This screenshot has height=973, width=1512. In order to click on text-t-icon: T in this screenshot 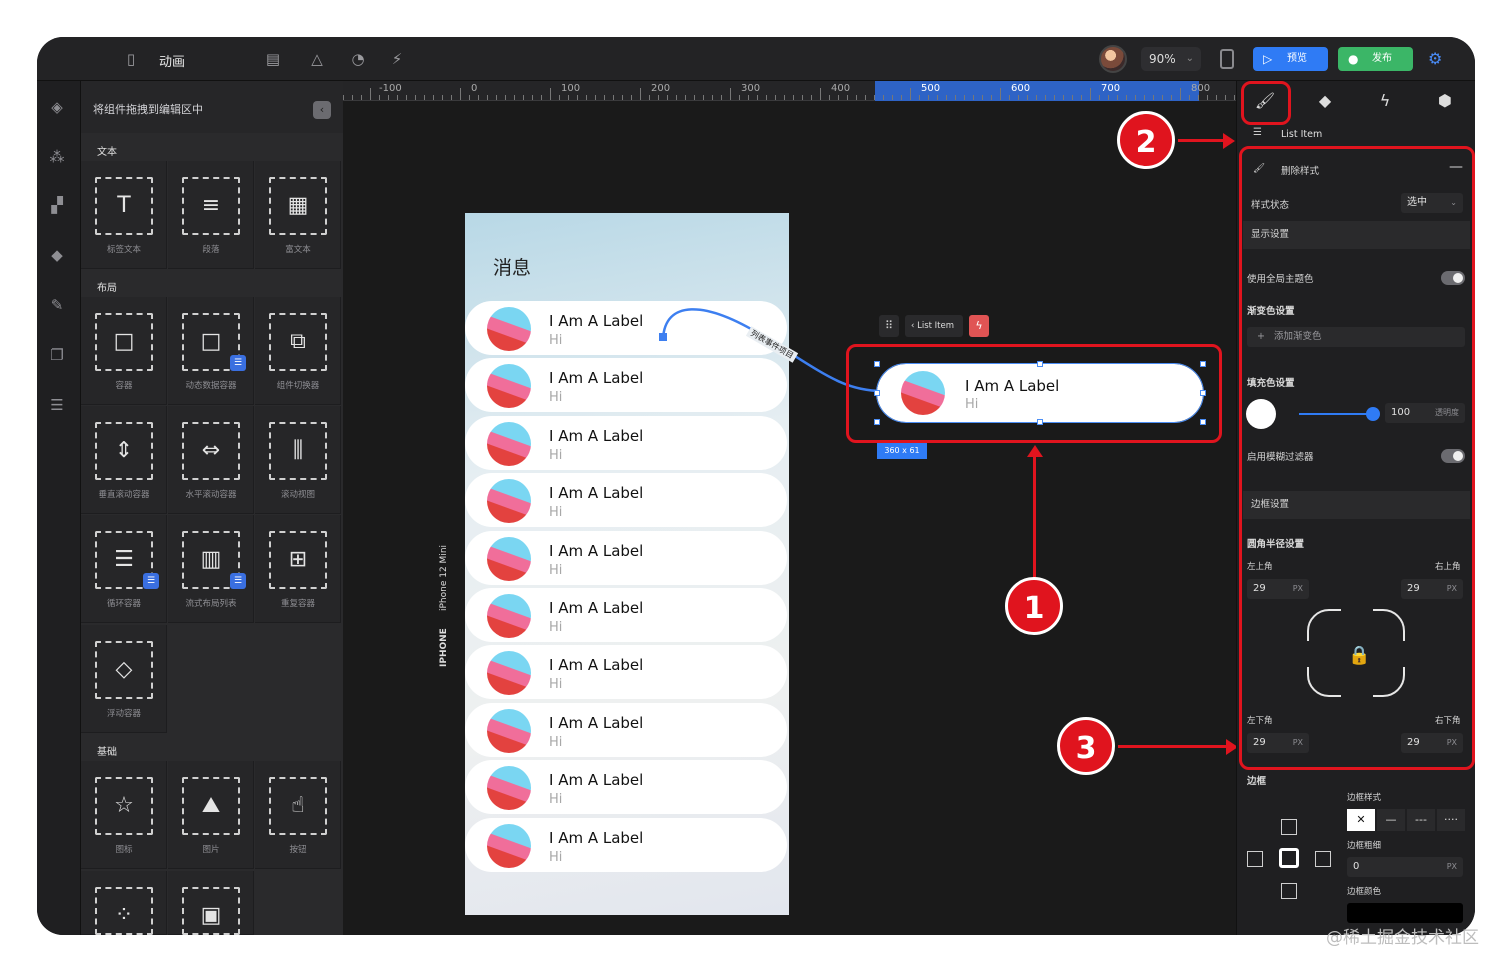, I will do `click(124, 206)`.